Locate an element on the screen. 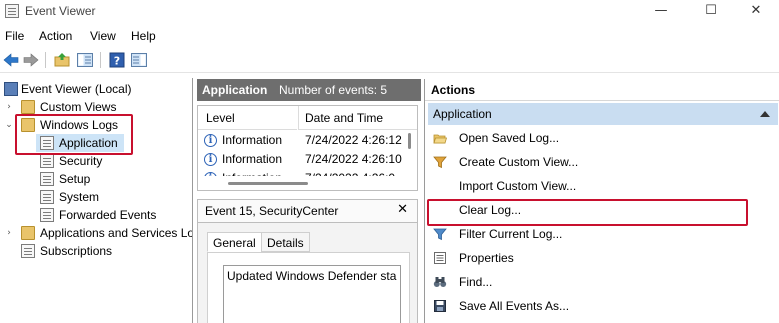  log-pane-header: Application Number of events: 5 is located at coordinates (309, 90).